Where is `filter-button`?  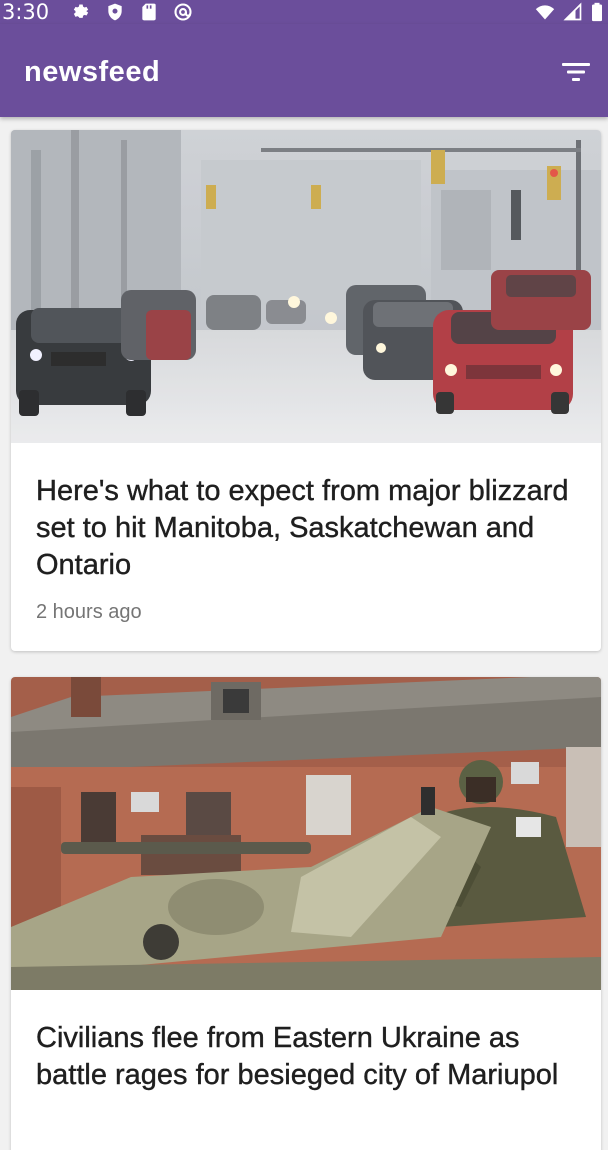
filter-button is located at coordinates (576, 72).